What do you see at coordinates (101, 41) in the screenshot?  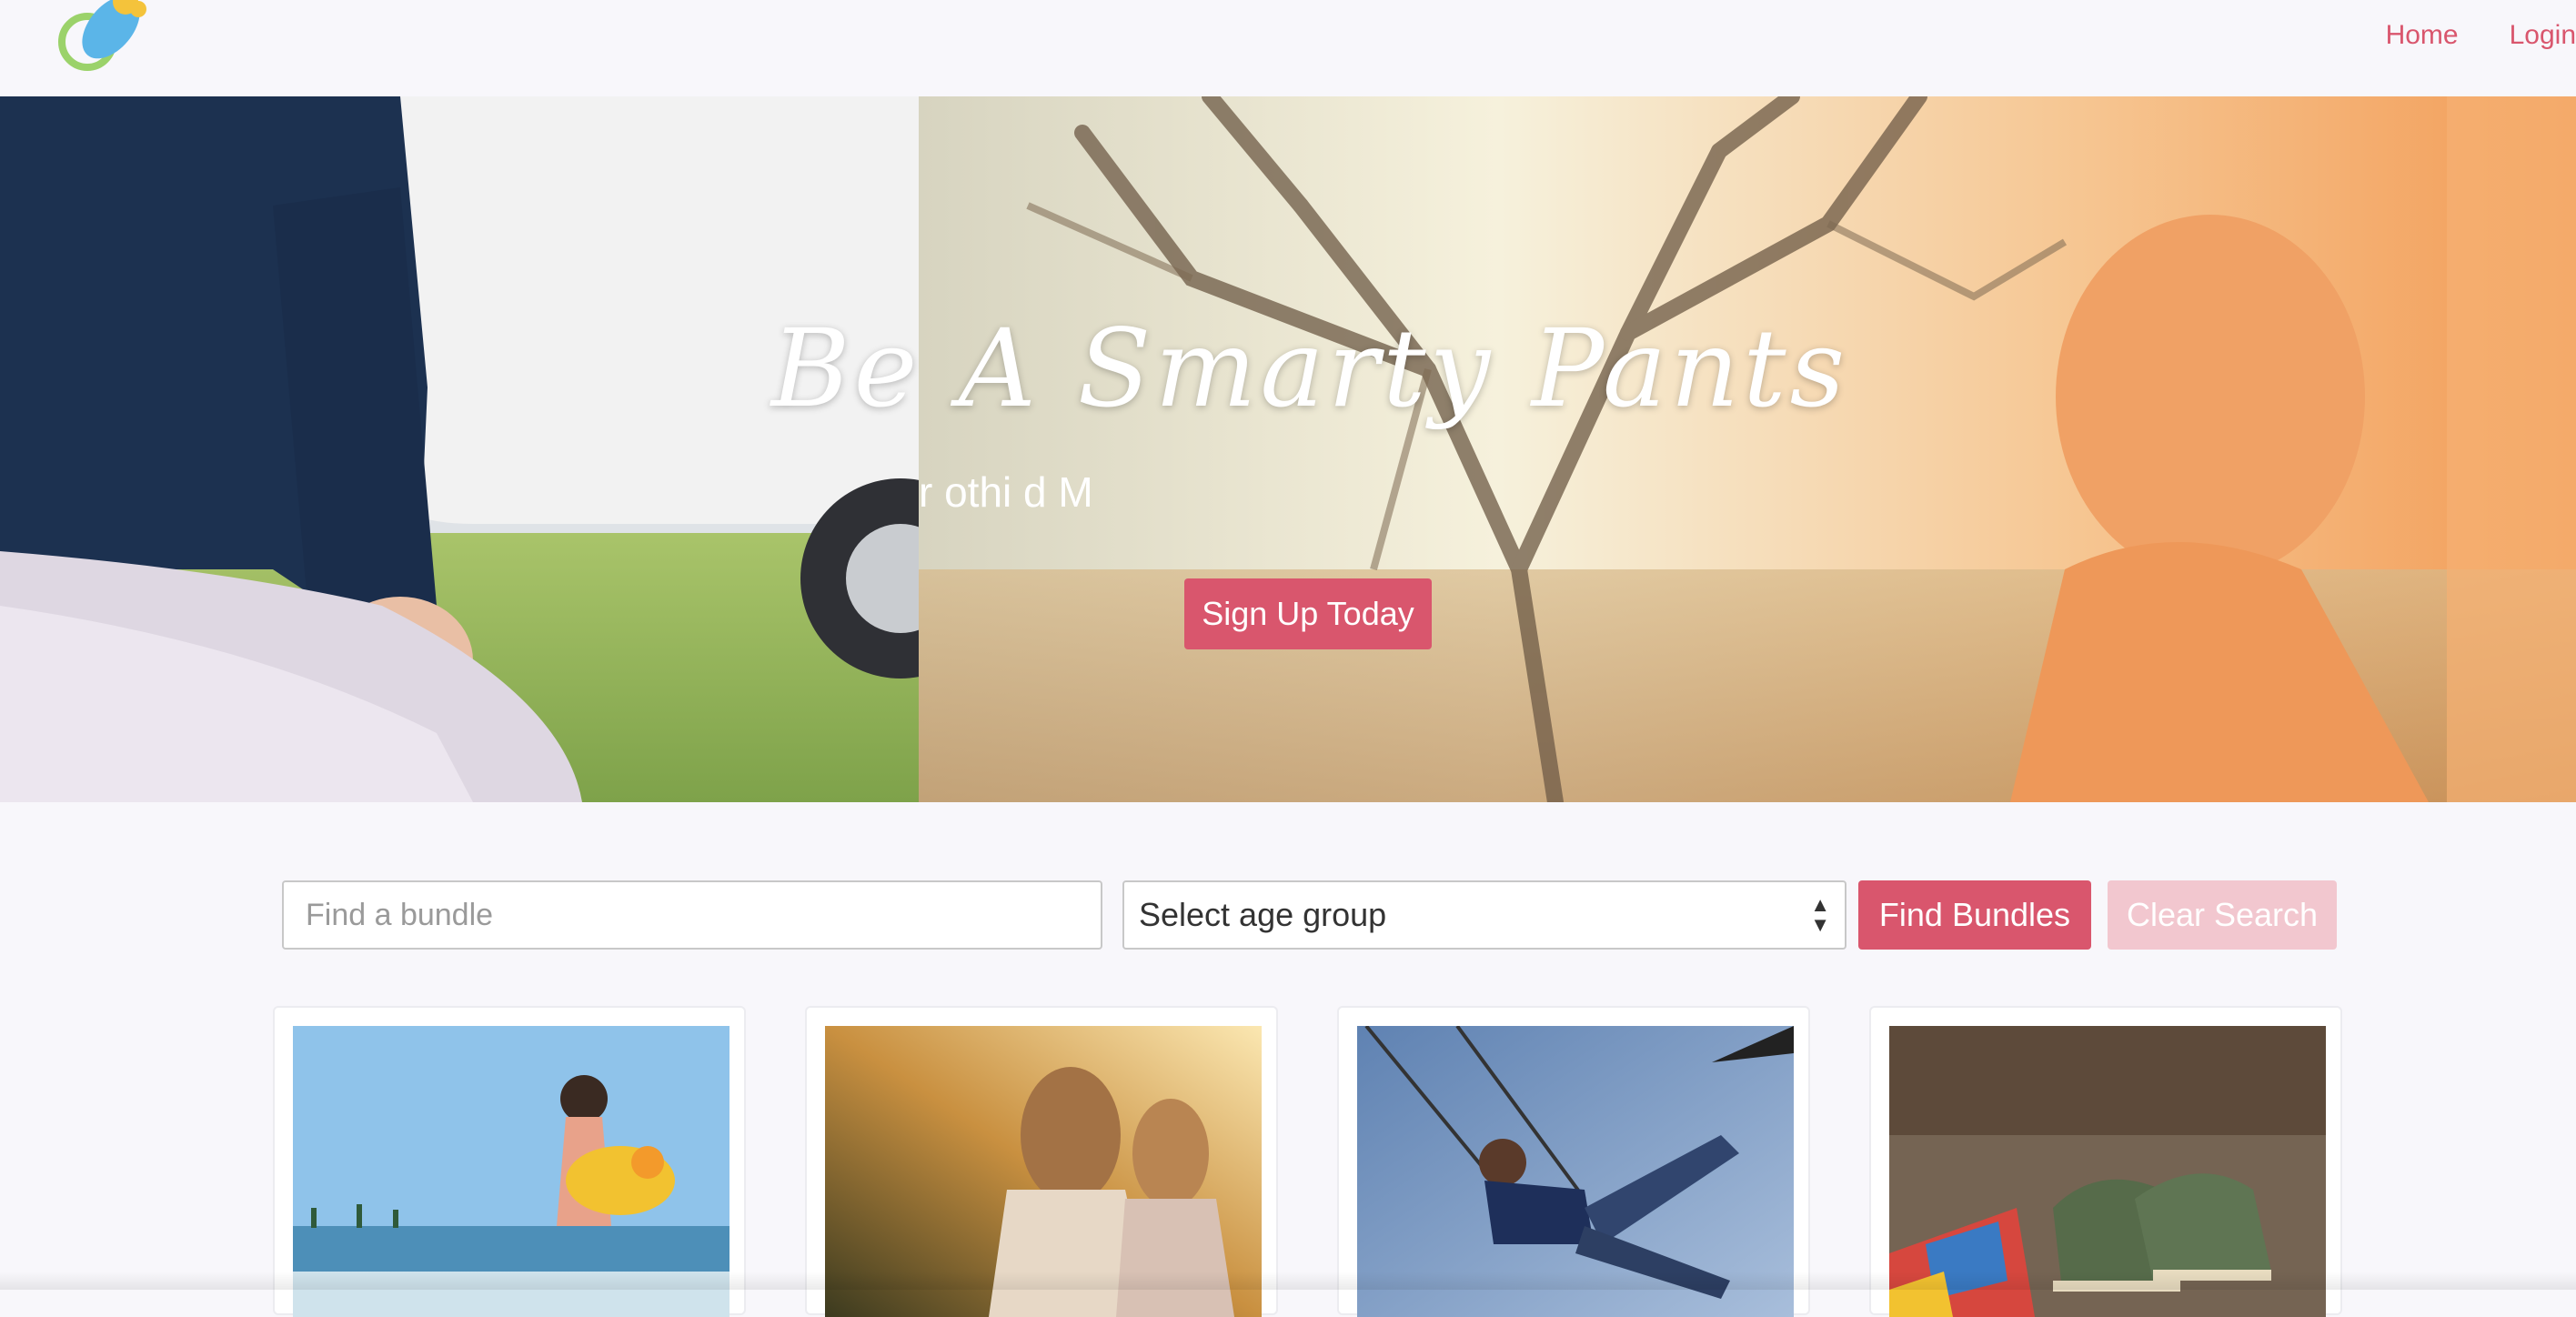 I see `pacifier-logo-icon` at bounding box center [101, 41].